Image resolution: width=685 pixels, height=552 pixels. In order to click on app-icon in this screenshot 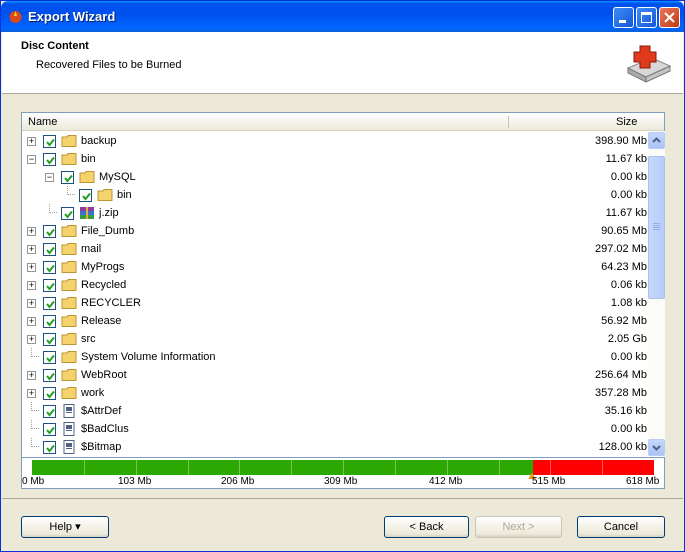, I will do `click(15, 17)`.